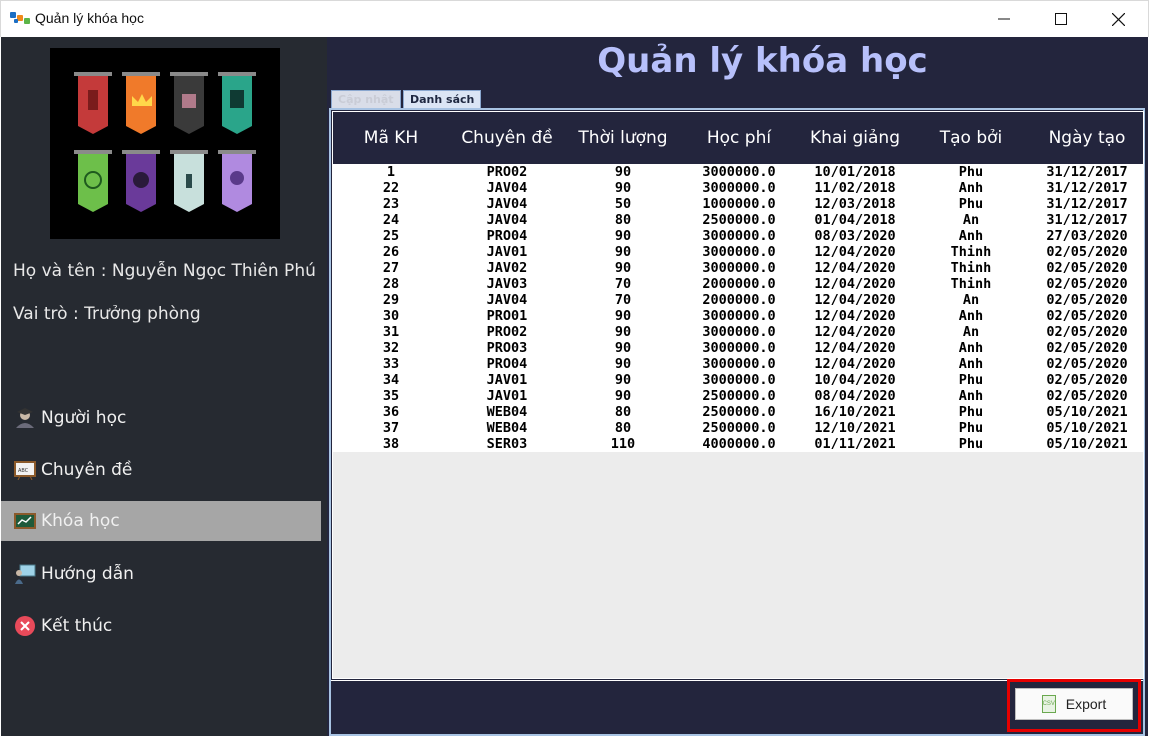  What do you see at coordinates (161, 626) in the screenshot?
I see `sidebar-item-ket-thuc: Kết thúc` at bounding box center [161, 626].